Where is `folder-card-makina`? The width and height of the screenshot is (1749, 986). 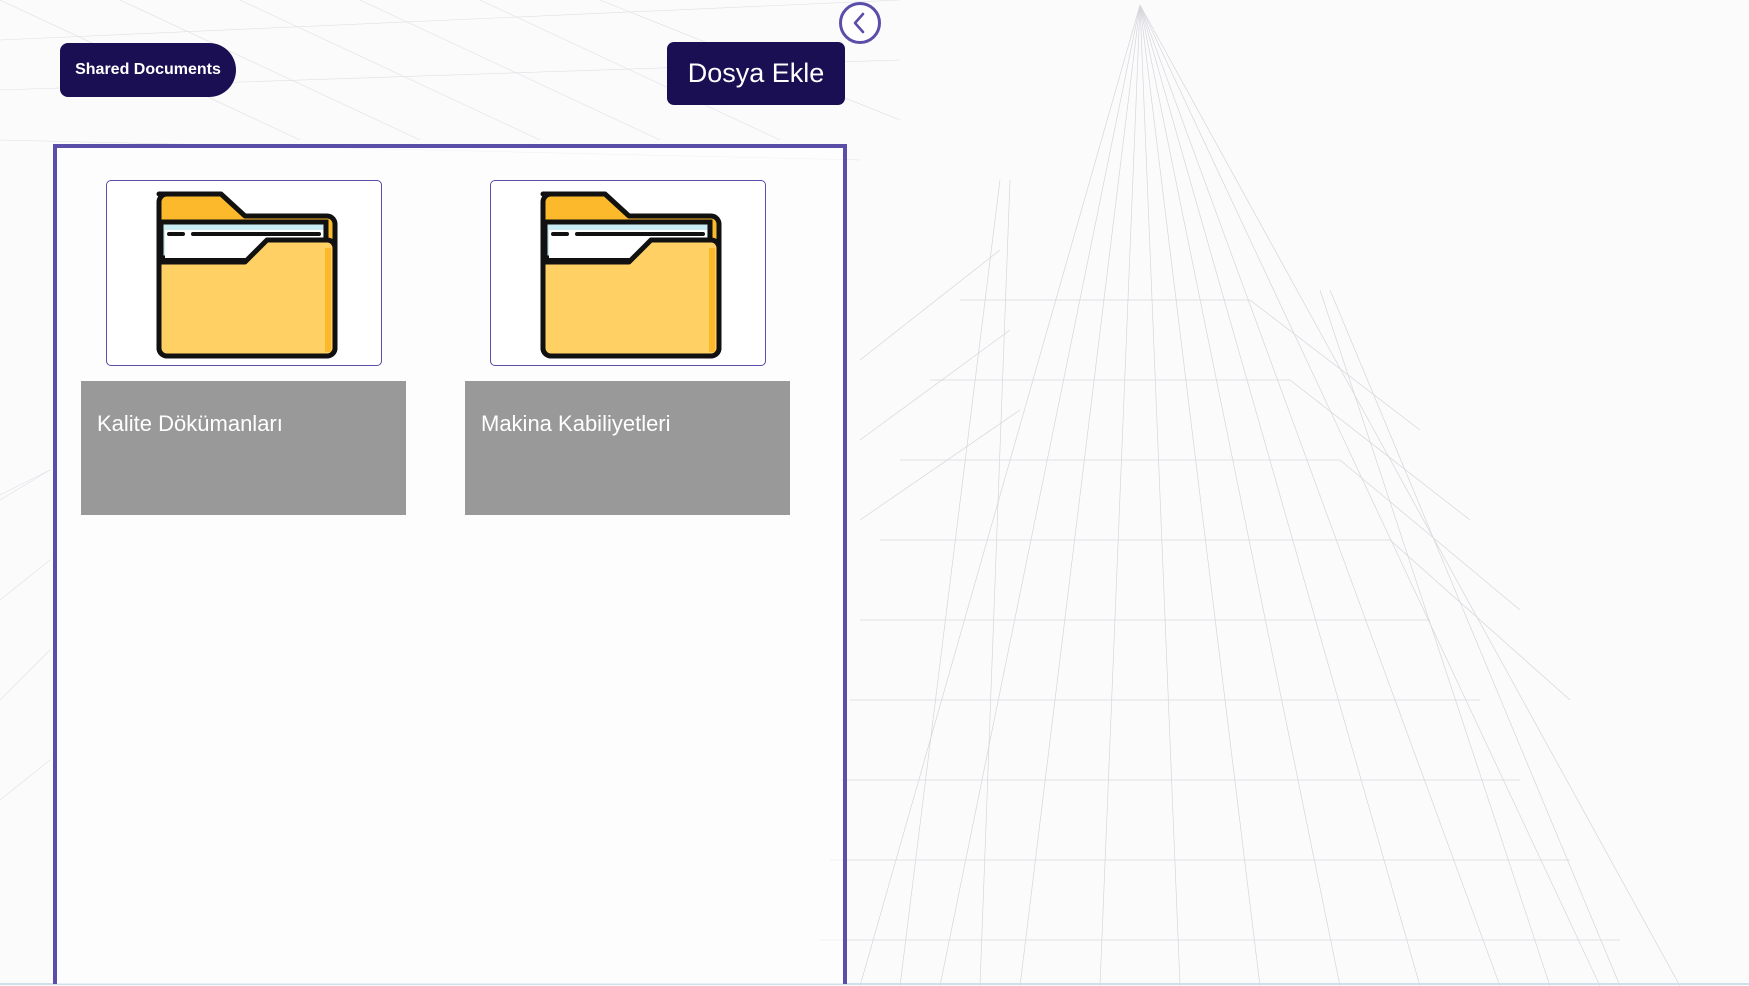 folder-card-makina is located at coordinates (628, 273).